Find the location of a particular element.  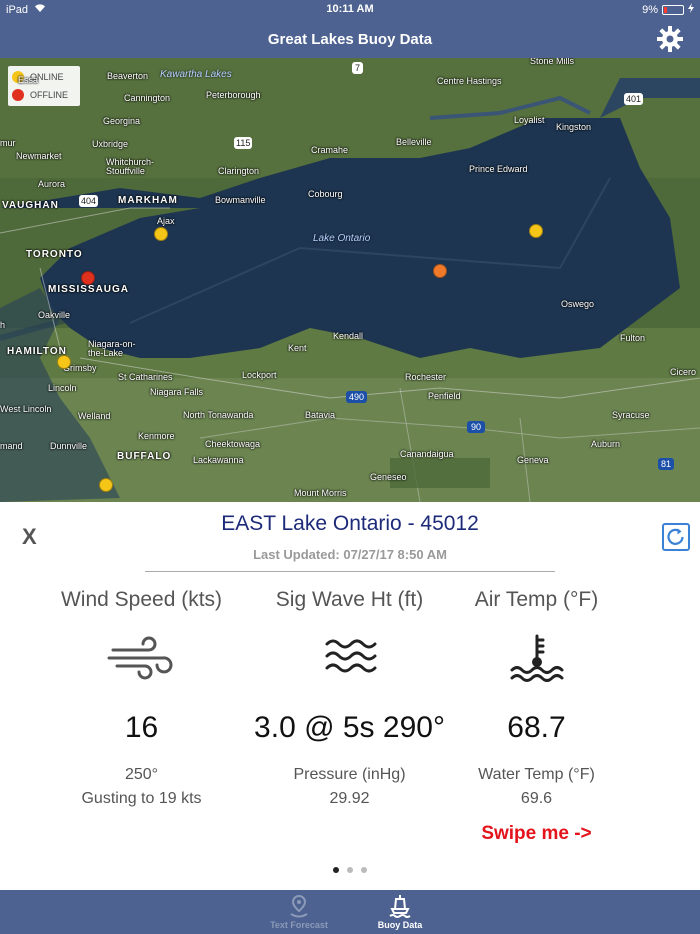

map-label: Kingston is located at coordinates (574, 127).